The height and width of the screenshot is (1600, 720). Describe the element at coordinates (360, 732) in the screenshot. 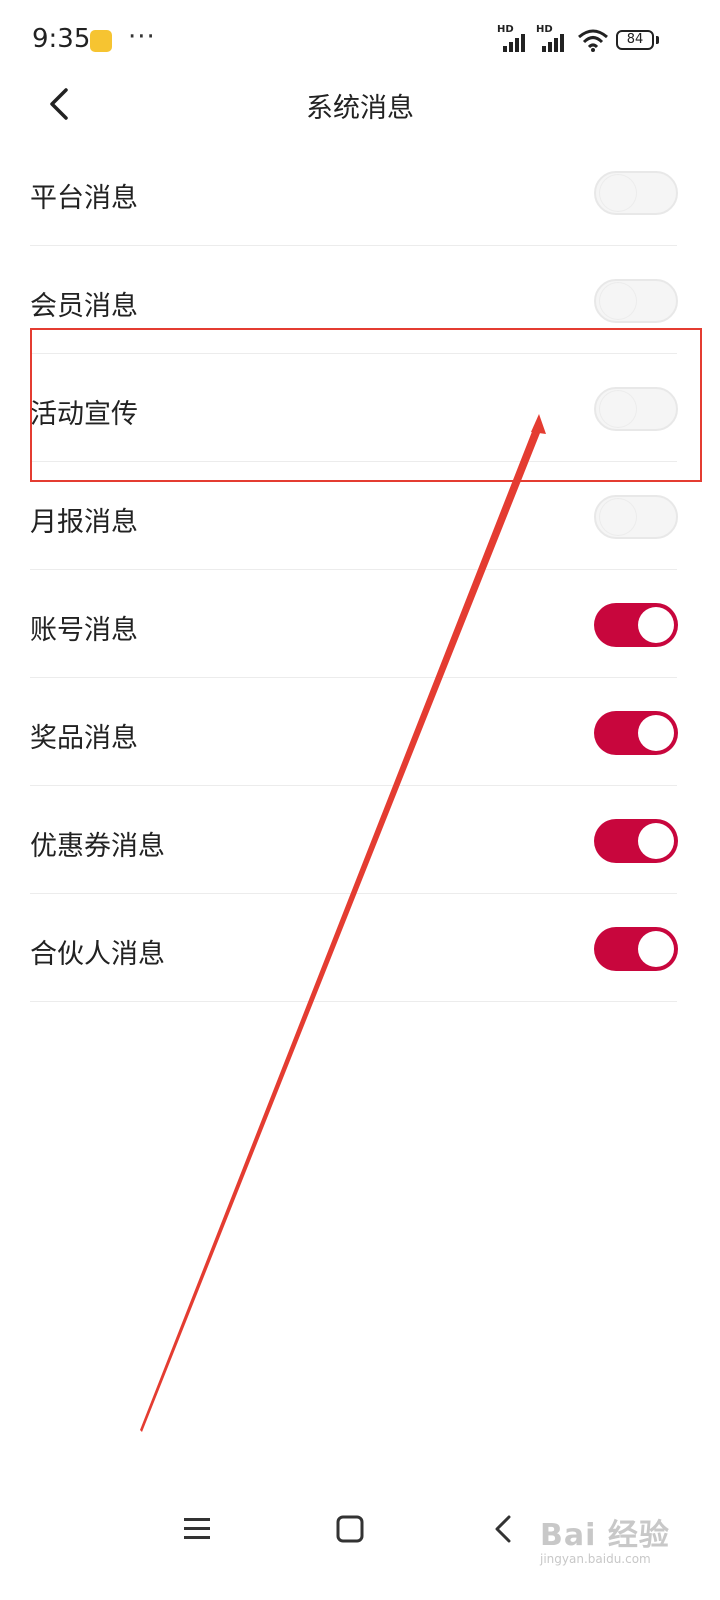

I see `setting-row: 奖品消息` at that location.